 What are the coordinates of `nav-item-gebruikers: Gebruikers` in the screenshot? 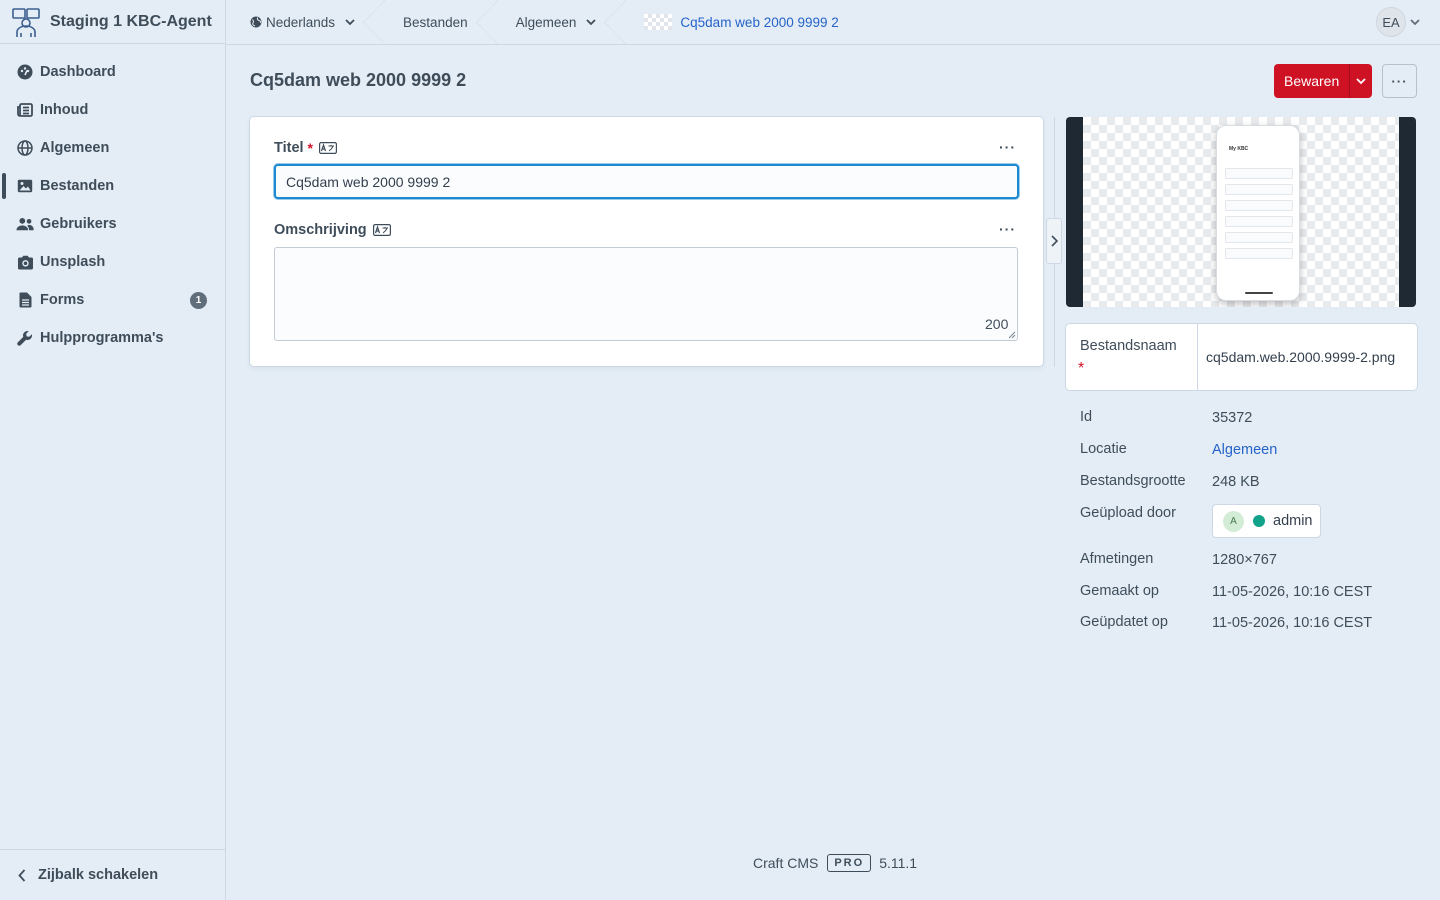 It's located at (112, 224).